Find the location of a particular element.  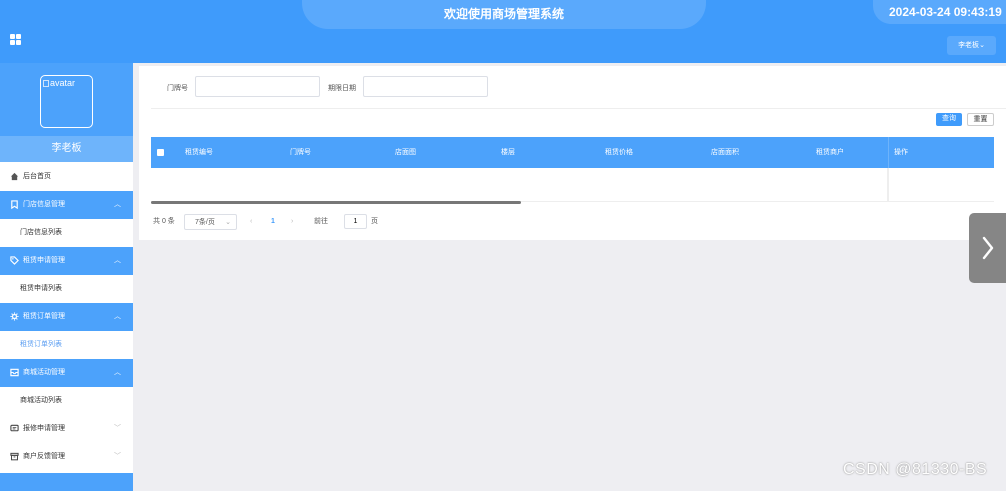

sidebar-item-label: 商户反馈管理 is located at coordinates (44, 456).